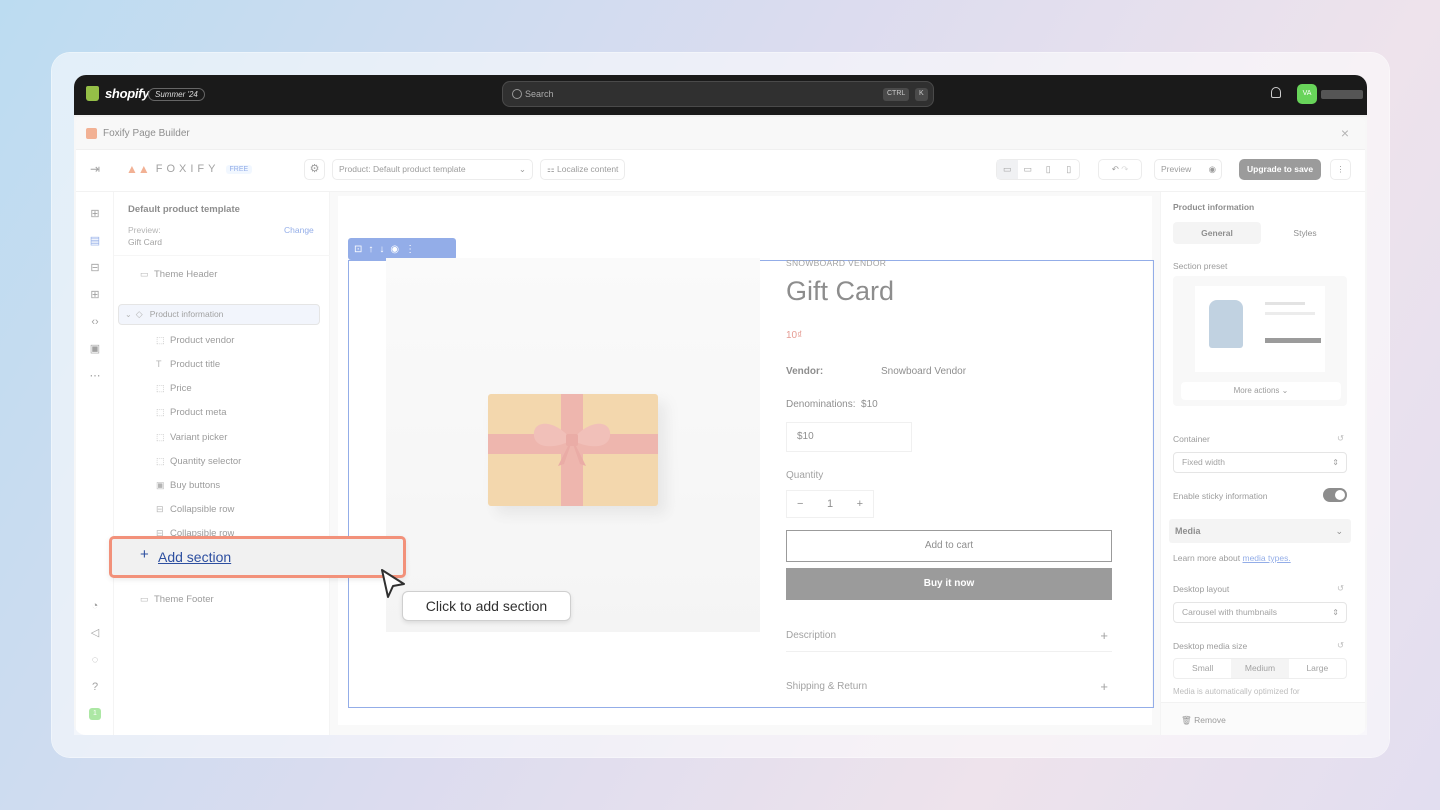 The image size is (1440, 810). I want to click on tree-item-product-title: T Product title, so click(188, 364).